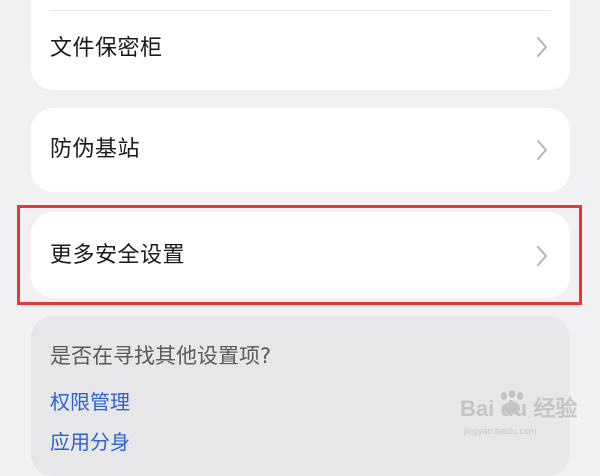 The width and height of the screenshot is (600, 476). What do you see at coordinates (90, 402) in the screenshot?
I see `permission-management-link: 权限管理` at bounding box center [90, 402].